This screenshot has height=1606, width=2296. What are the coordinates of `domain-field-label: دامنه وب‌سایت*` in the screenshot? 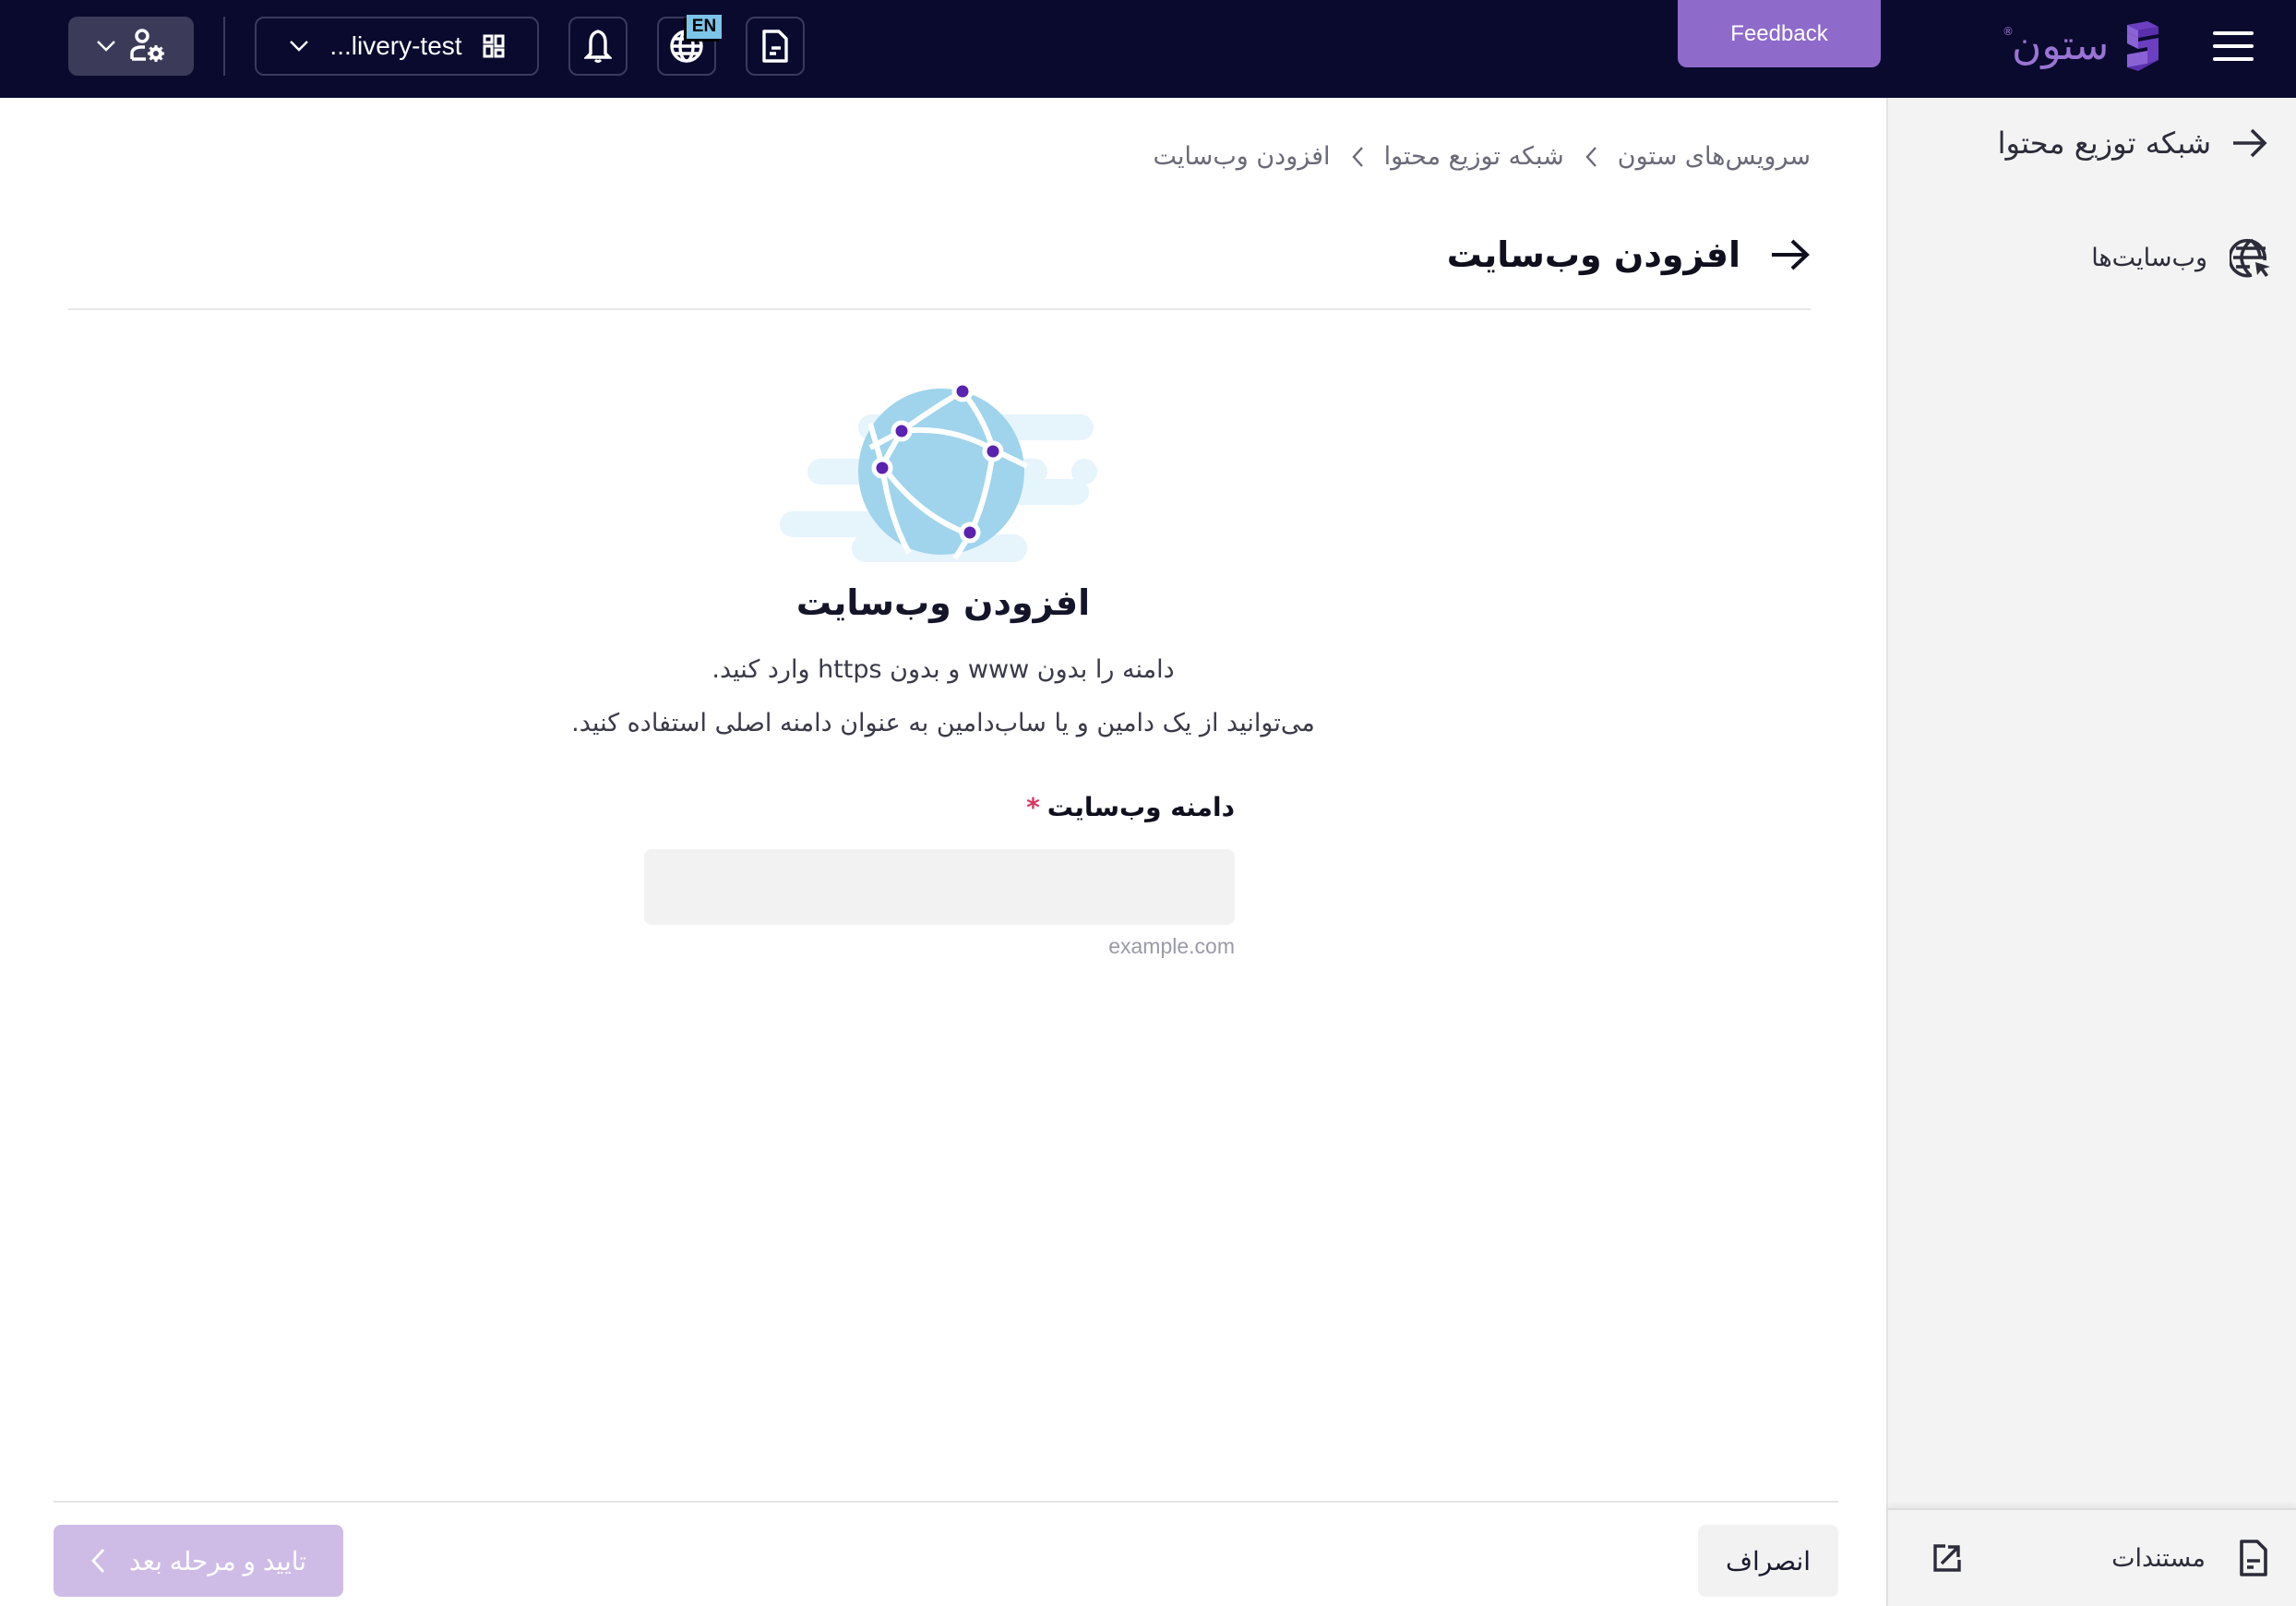 It's located at (1130, 807).